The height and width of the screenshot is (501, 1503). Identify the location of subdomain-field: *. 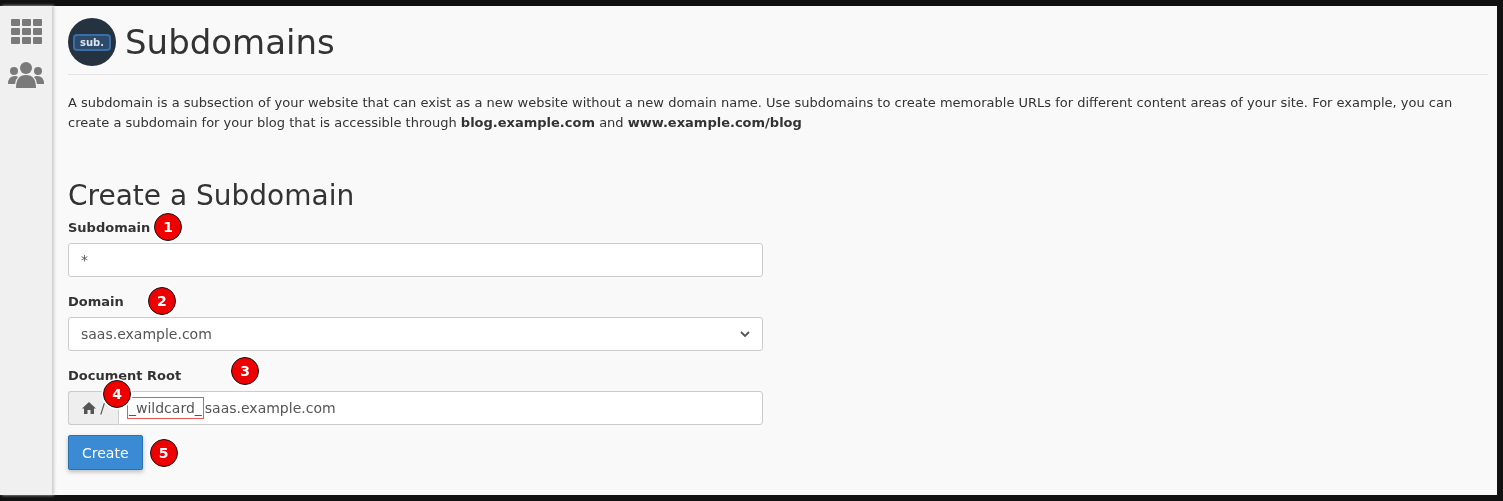
(415, 260).